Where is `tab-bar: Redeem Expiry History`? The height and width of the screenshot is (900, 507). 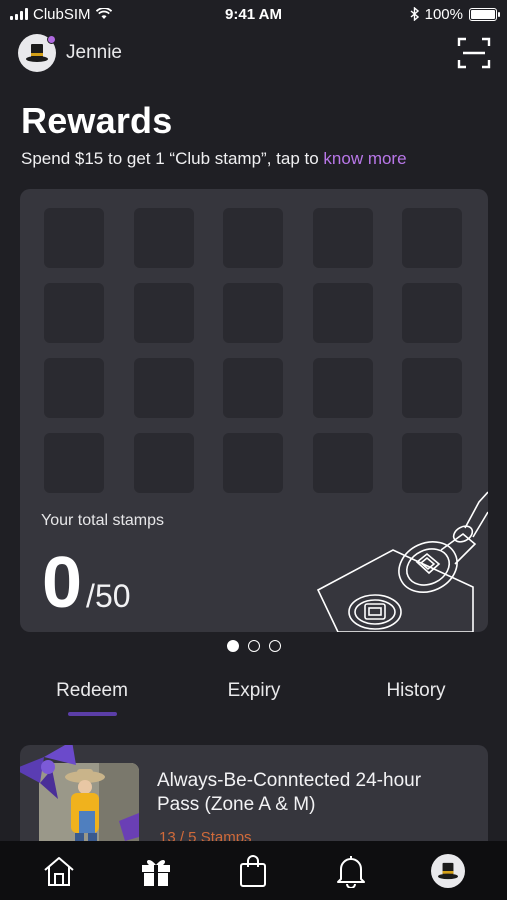 tab-bar: Redeem Expiry History is located at coordinates (253, 700).